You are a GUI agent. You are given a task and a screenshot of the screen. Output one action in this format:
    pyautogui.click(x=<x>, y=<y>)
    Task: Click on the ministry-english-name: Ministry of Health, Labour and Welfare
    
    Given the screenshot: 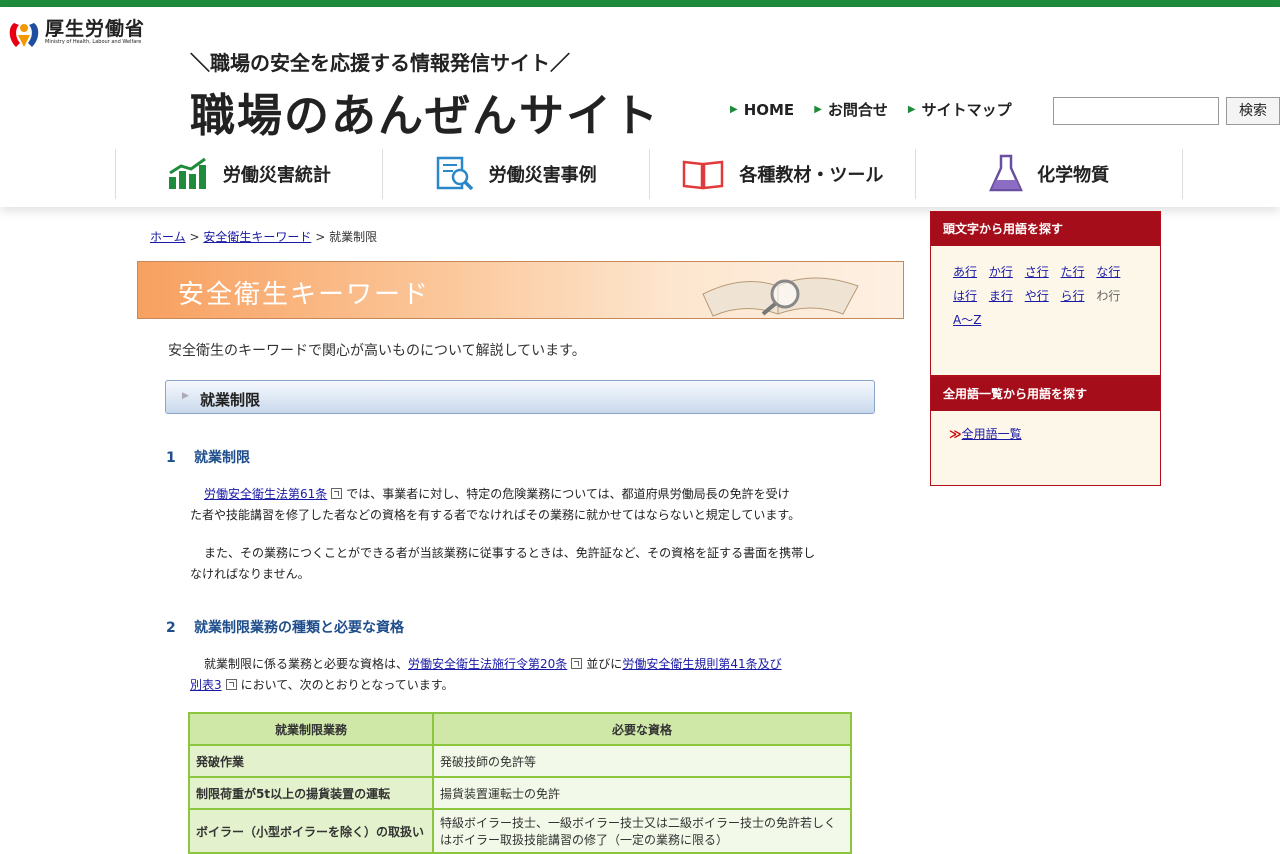 What is the action you would take?
    pyautogui.click(x=93, y=42)
    